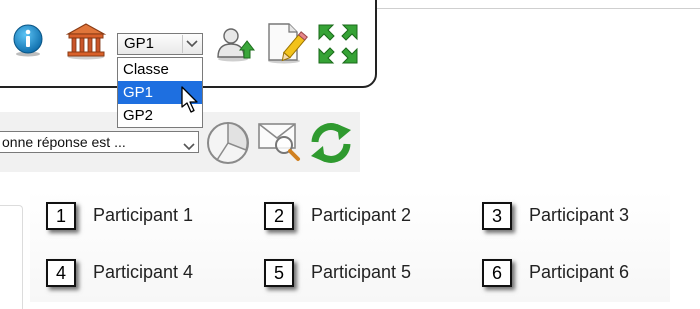  Describe the element at coordinates (86, 41) in the screenshot. I see `institution-building-icon` at that location.